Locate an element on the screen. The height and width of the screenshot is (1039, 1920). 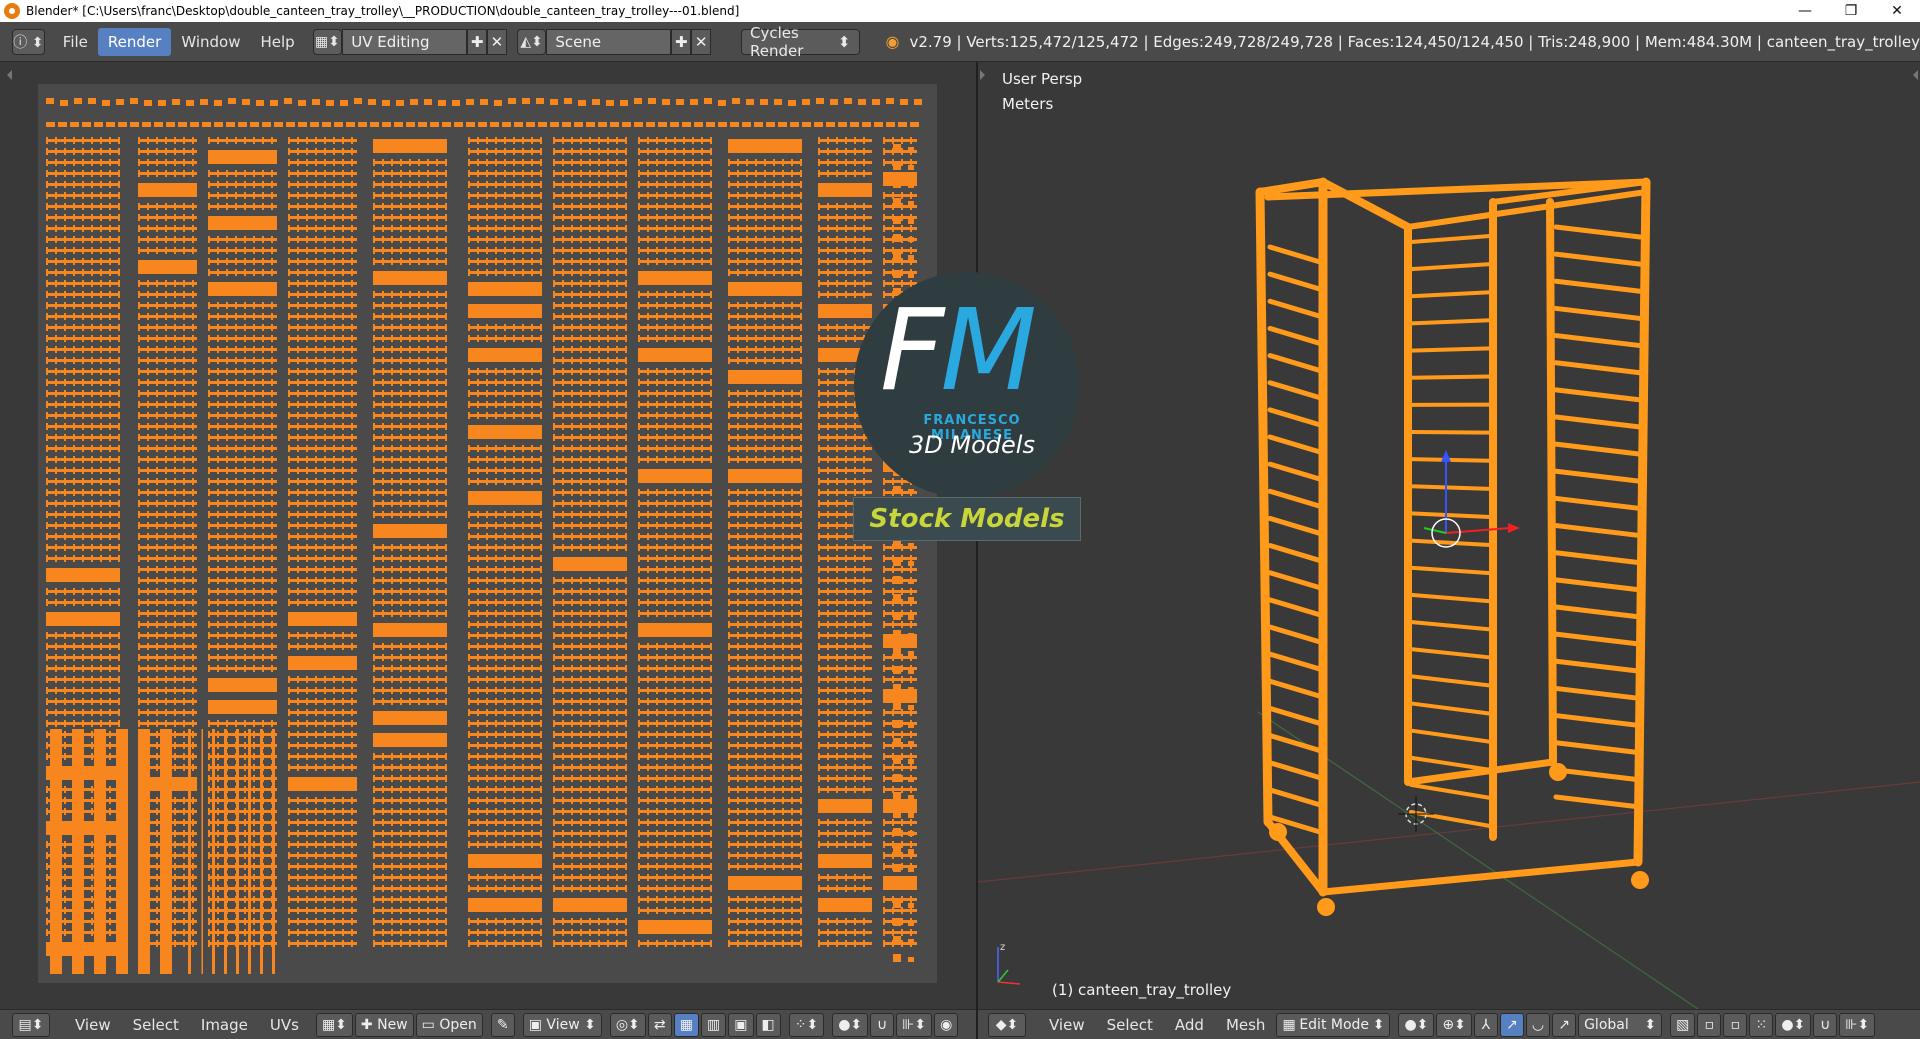
arrow-icon: ↗ is located at coordinates (1511, 1024).